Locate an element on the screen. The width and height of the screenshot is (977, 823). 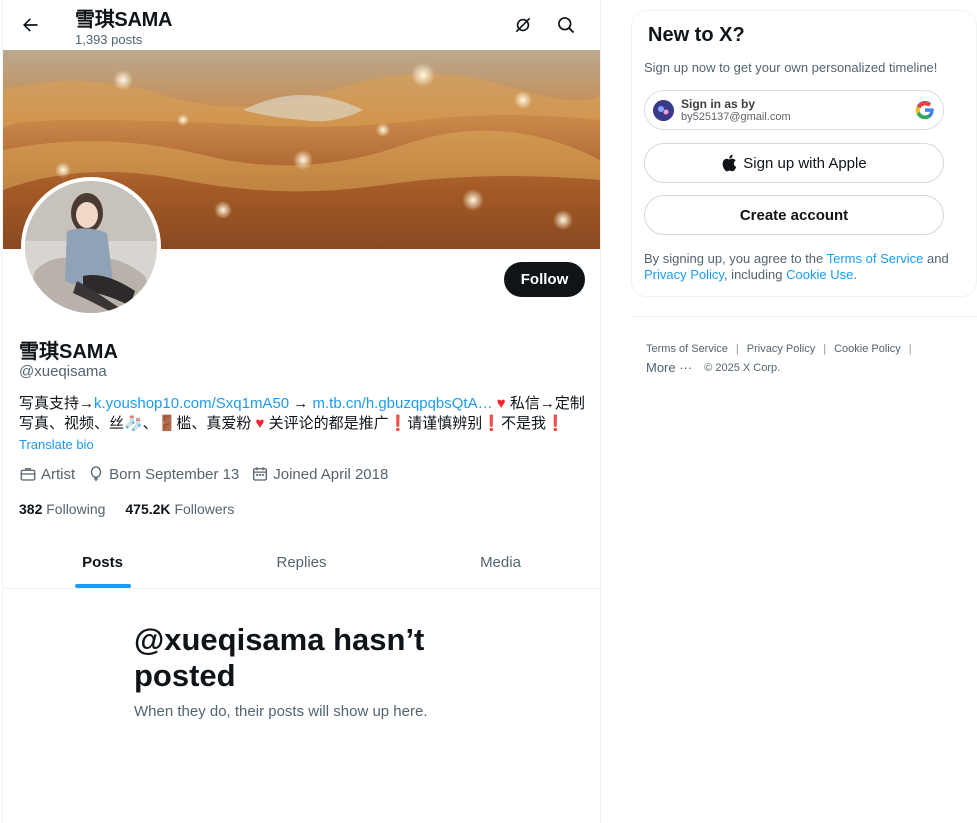
cookie-use-link: Cookie Use is located at coordinates (819, 274).